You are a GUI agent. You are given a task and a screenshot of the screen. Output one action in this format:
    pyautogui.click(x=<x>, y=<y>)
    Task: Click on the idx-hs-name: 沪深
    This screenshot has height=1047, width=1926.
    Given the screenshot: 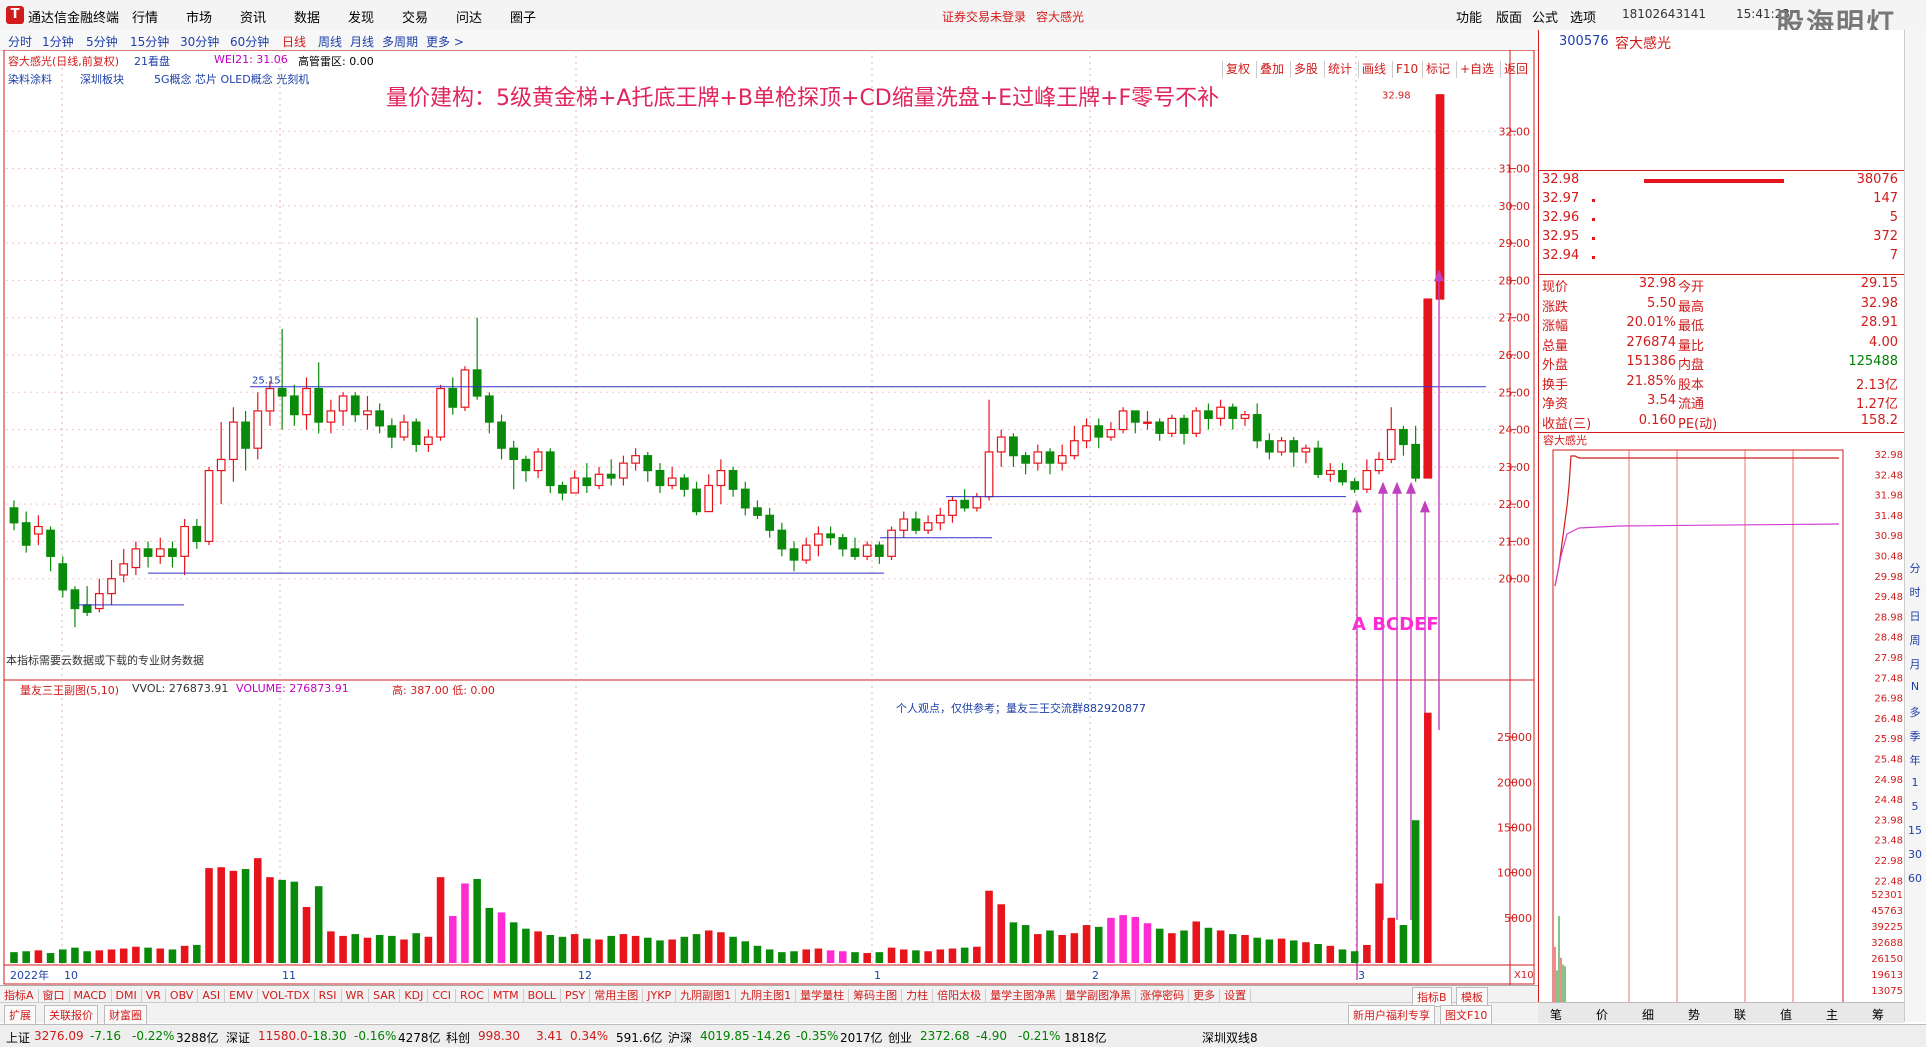 What is the action you would take?
    pyautogui.click(x=680, y=1037)
    